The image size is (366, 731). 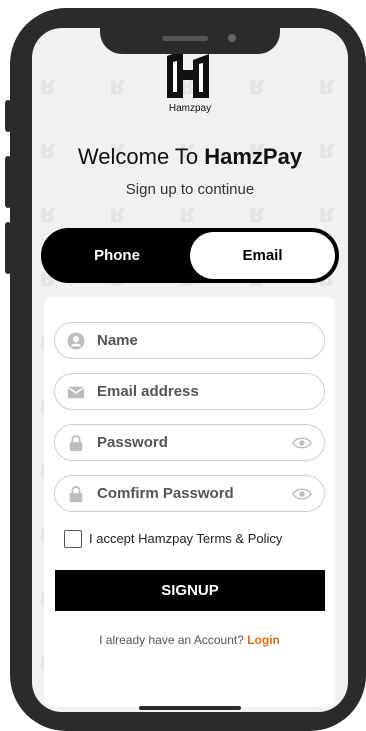 I want to click on confirm-password-placeholder: Comfirm Password, so click(x=165, y=493).